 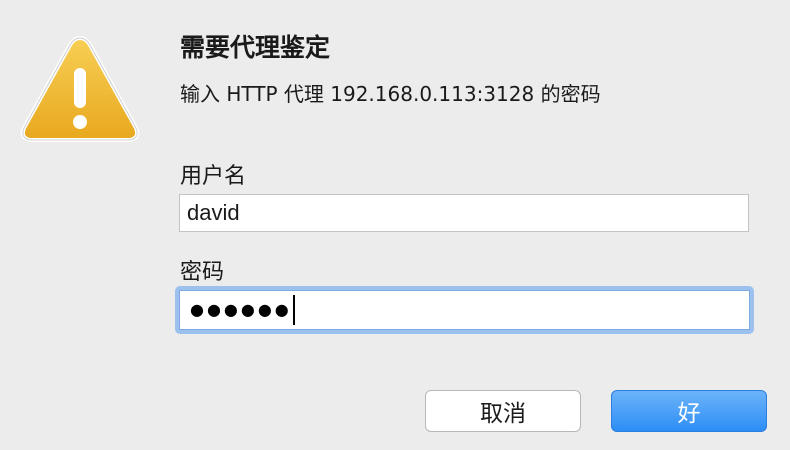 I want to click on password-masked-value: ●●●●●●, so click(x=241, y=309).